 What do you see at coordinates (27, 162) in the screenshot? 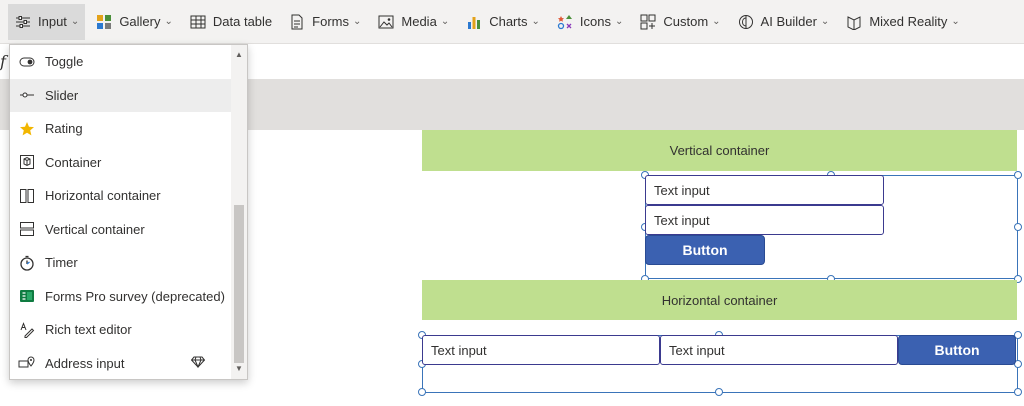
I see `container-icon` at bounding box center [27, 162].